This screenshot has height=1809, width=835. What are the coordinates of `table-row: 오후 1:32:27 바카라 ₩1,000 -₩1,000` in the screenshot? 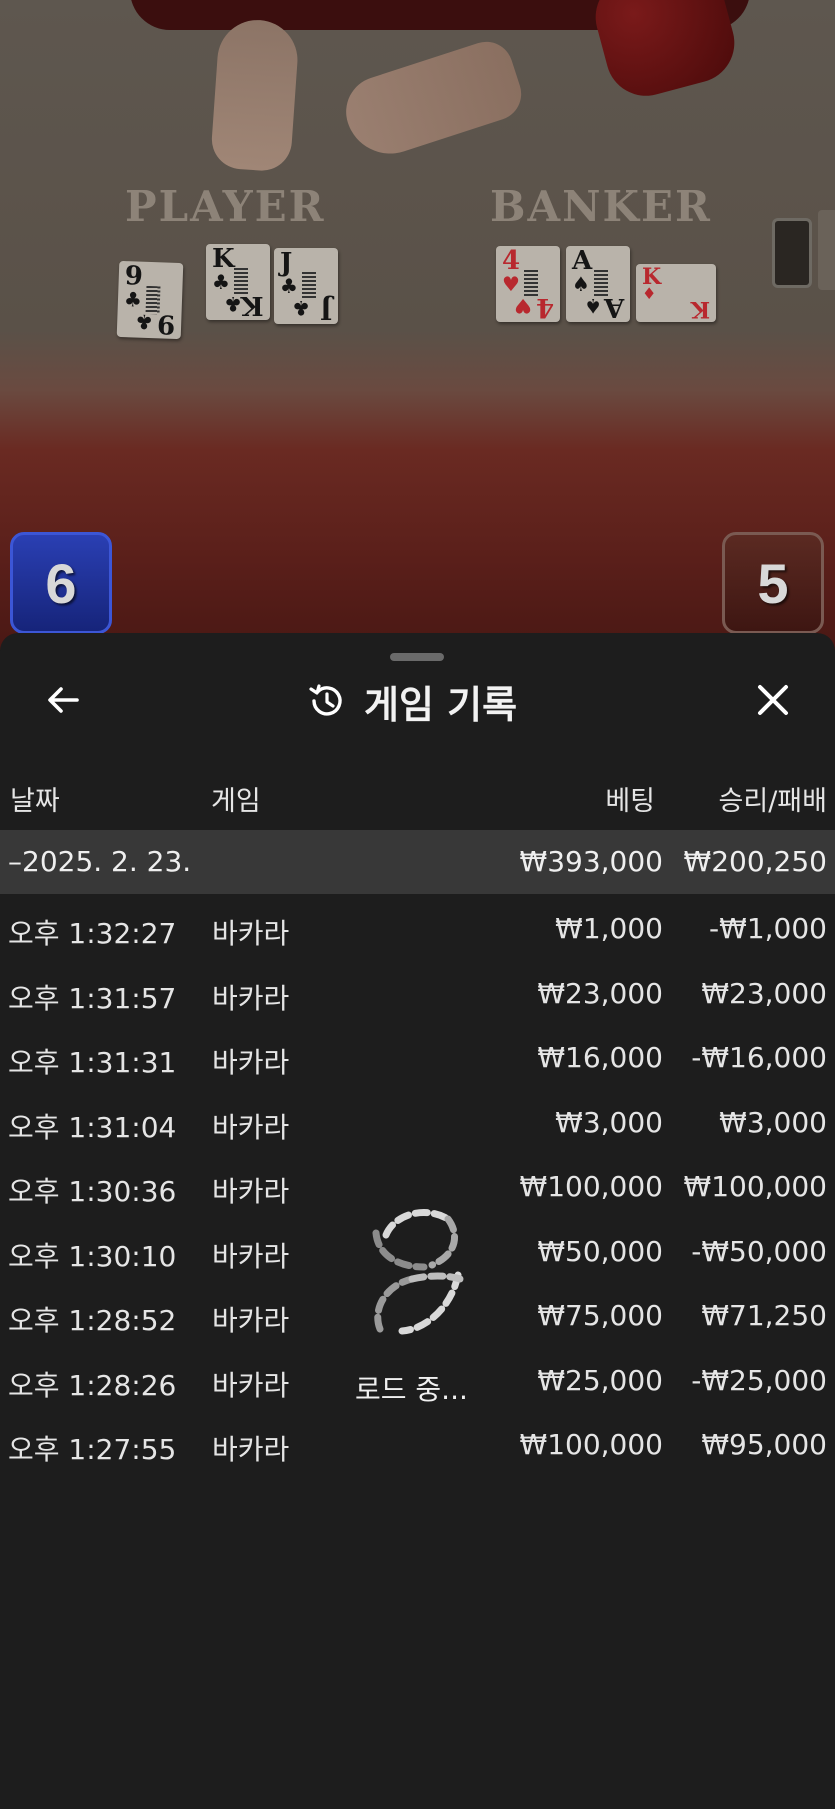 It's located at (417, 926).